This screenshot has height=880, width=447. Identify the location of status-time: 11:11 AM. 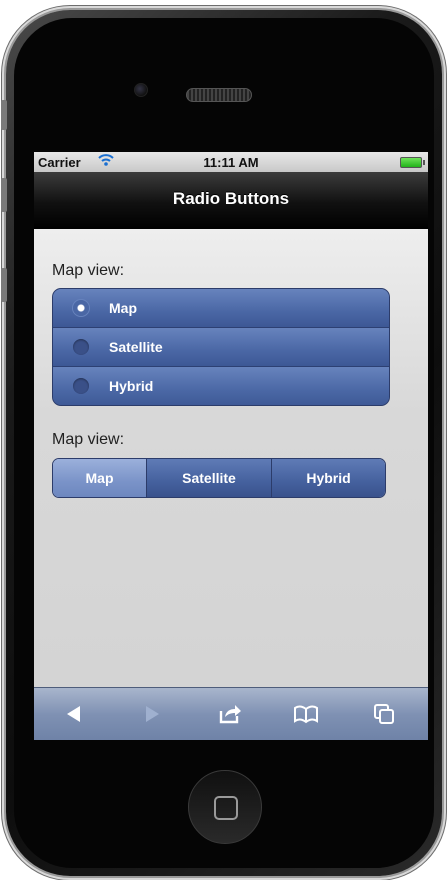
(231, 162).